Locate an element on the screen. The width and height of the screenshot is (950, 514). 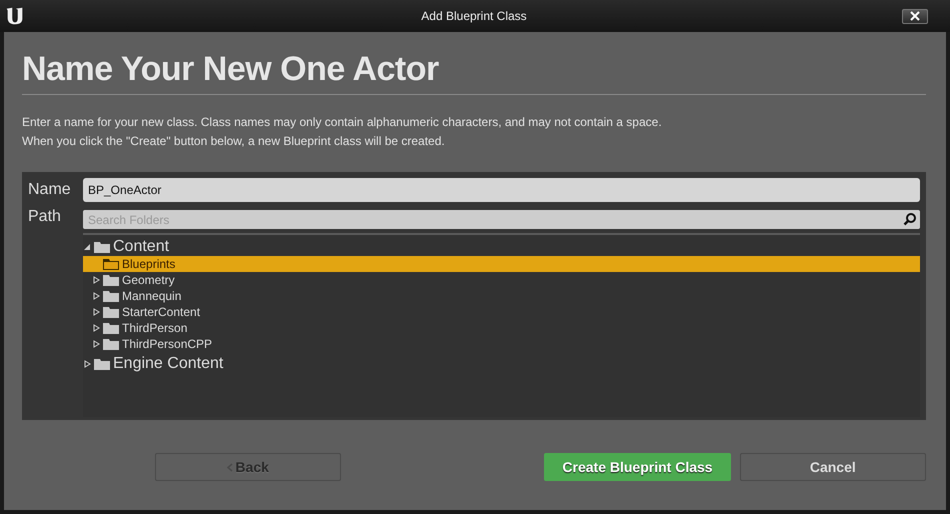
tree-item: Engine Content is located at coordinates (501, 363).